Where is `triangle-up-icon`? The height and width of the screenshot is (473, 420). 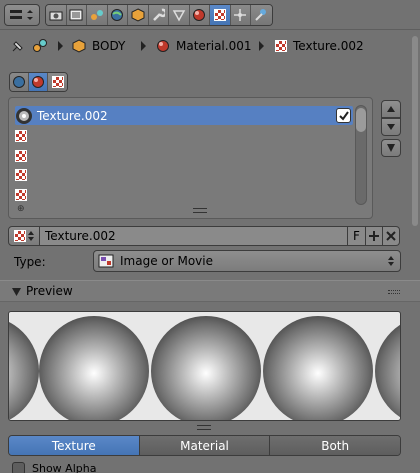
triangle-up-icon is located at coordinates (391, 109).